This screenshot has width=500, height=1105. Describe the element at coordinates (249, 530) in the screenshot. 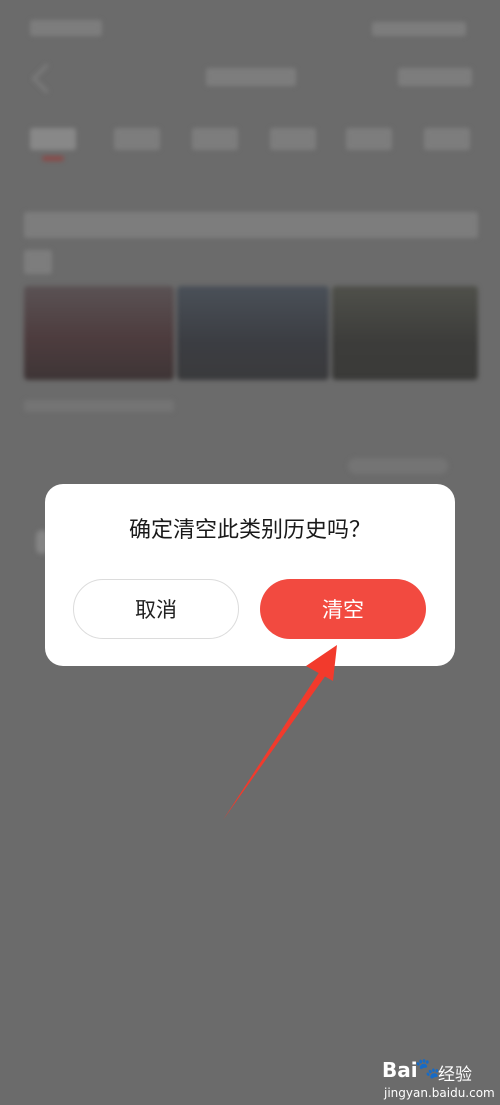

I see `dialog-message: 确定清空此类别历史吗？` at that location.